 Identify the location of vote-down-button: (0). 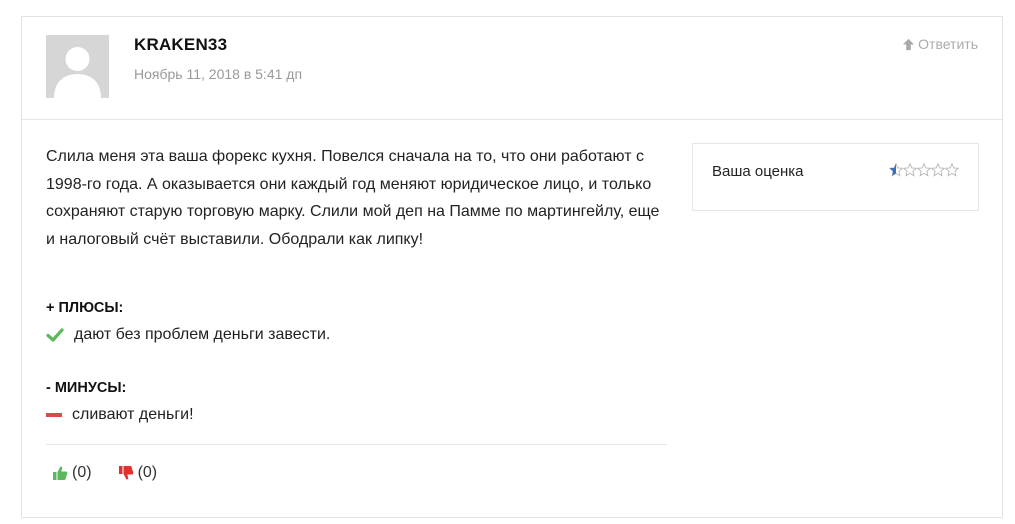
(138, 473).